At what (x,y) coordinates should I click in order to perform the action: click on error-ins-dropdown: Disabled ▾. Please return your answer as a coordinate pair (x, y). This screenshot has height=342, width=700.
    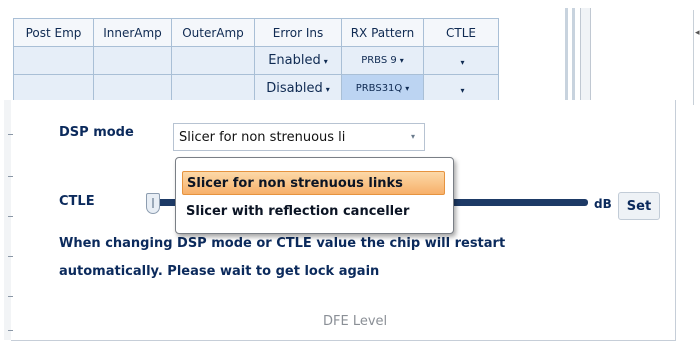
    Looking at the image, I should click on (298, 88).